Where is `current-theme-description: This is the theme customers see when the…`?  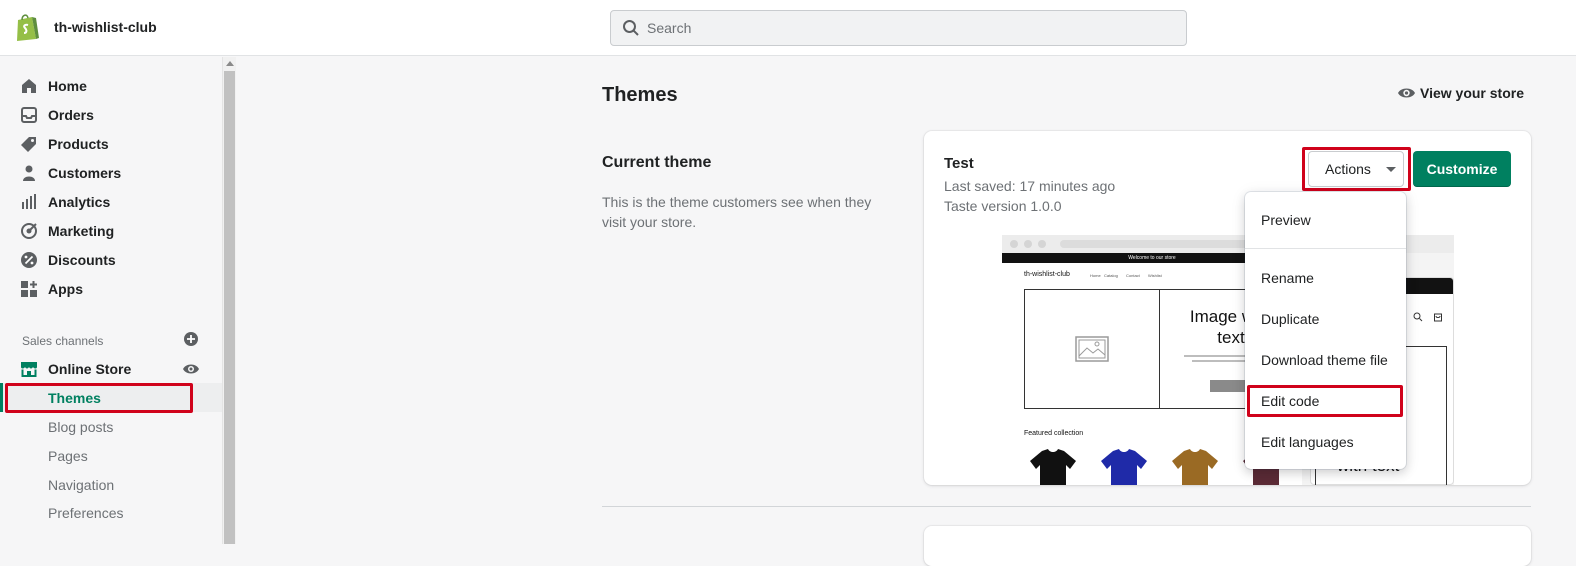
current-theme-description: This is the theme customers see when the… is located at coordinates (737, 212).